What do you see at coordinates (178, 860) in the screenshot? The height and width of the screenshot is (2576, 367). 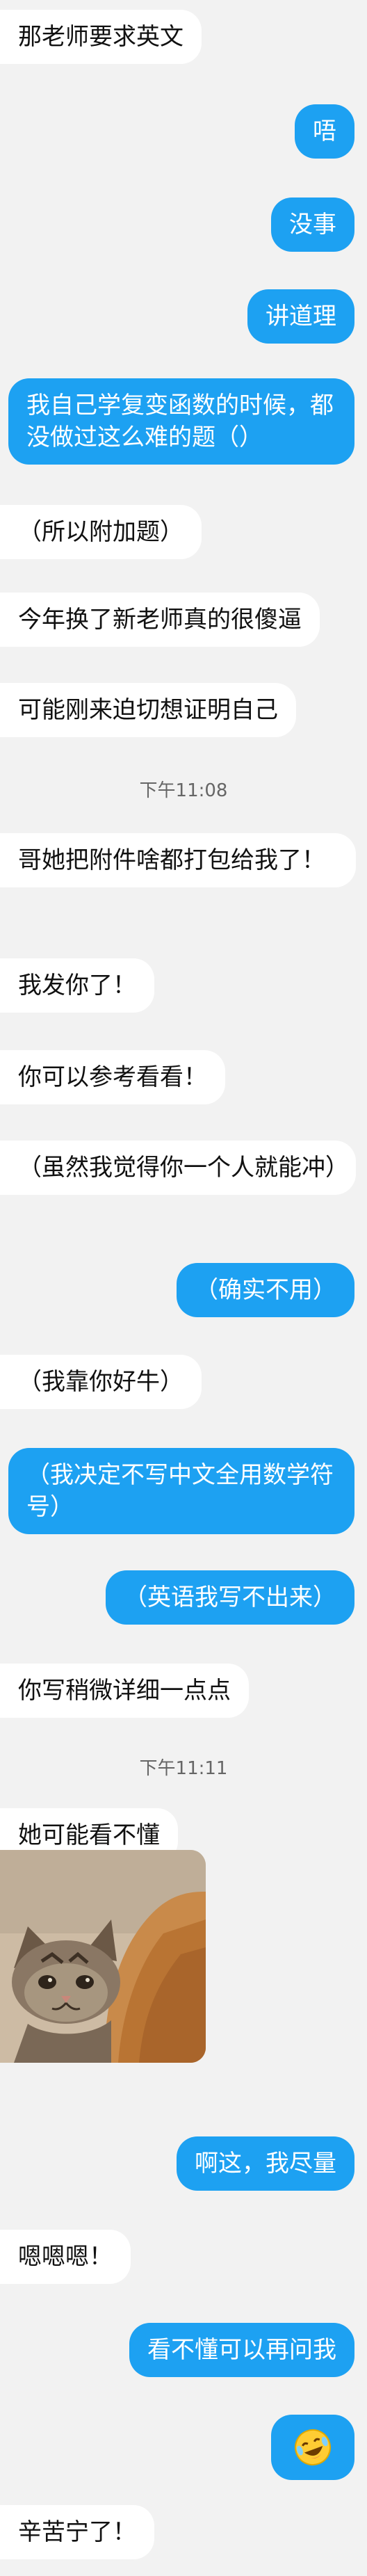 I see `message-incoming: 哥她把附件啥都打包给我了！` at bounding box center [178, 860].